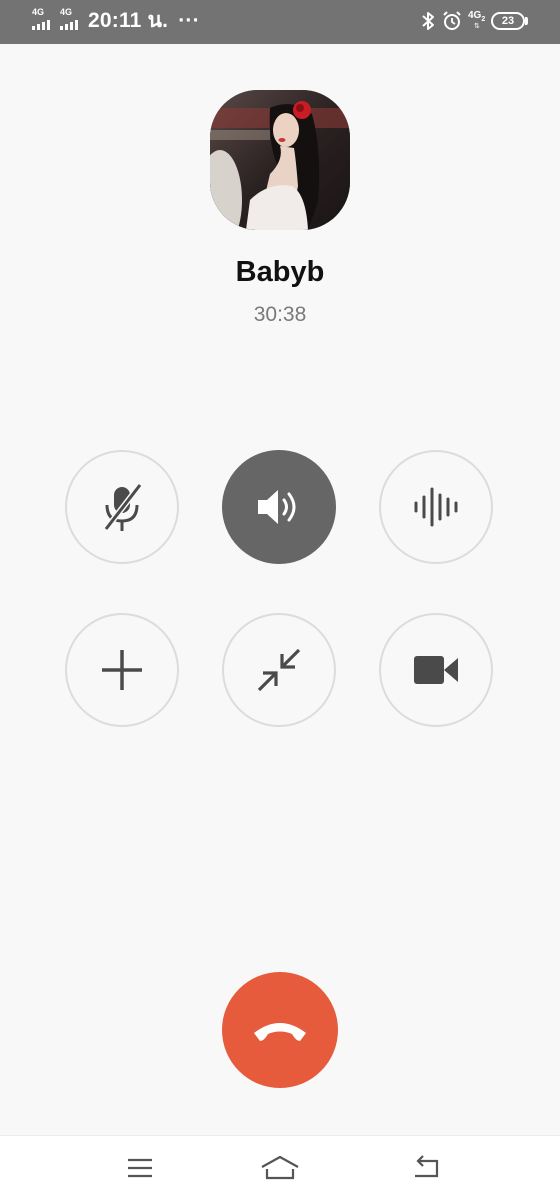 Image resolution: width=560 pixels, height=1200 pixels. What do you see at coordinates (477, 20) in the screenshot?
I see `mobile-data-icon: 4G2 ⇅` at bounding box center [477, 20].